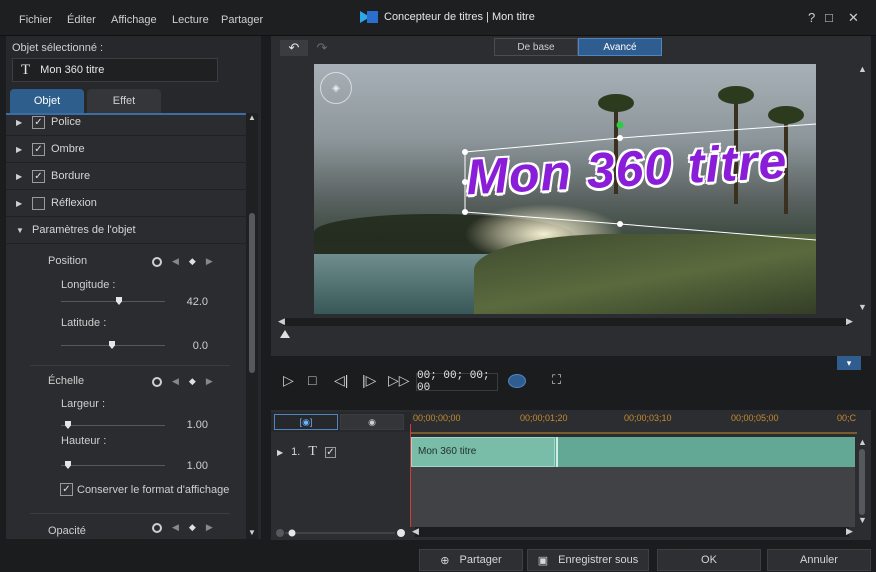  I want to click on section-object-params: ▼ Paramètres de l'objet, so click(126, 230).